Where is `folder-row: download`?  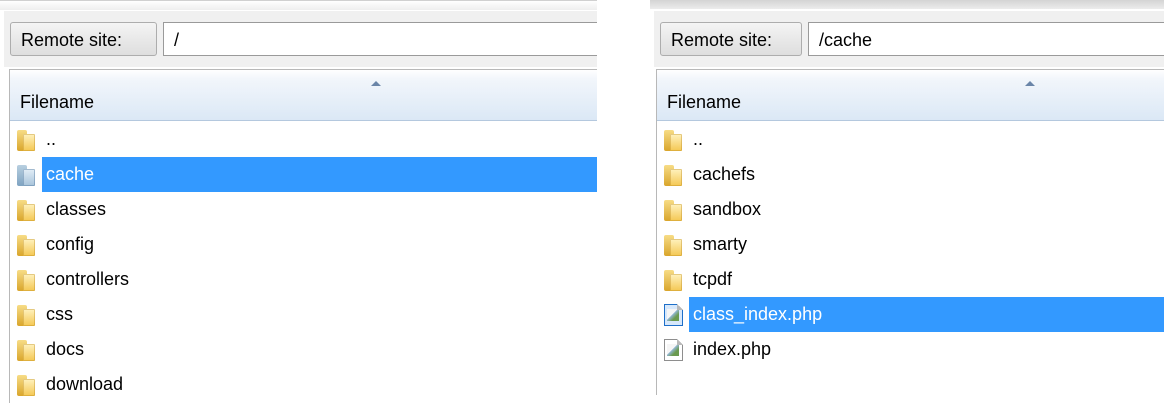 folder-row: download is located at coordinates (303, 384).